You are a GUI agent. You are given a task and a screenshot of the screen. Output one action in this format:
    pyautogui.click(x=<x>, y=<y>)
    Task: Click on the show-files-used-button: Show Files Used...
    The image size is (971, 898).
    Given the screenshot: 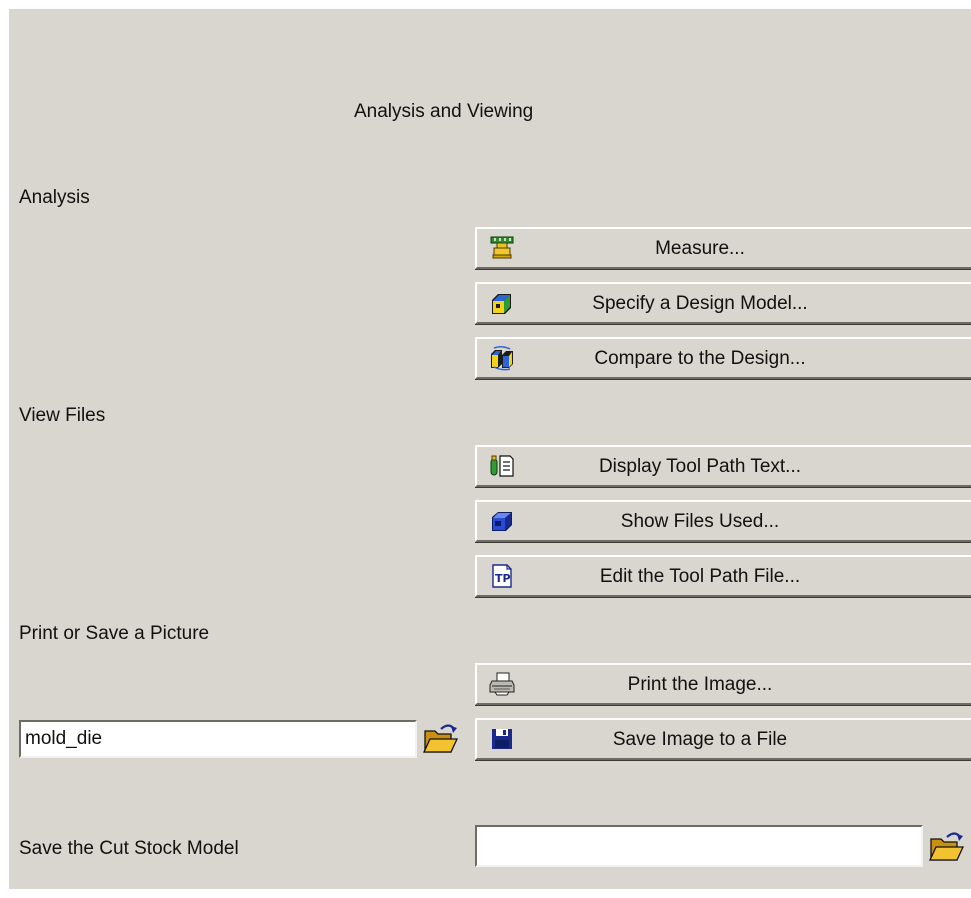 What is the action you would take?
    pyautogui.click(x=723, y=521)
    